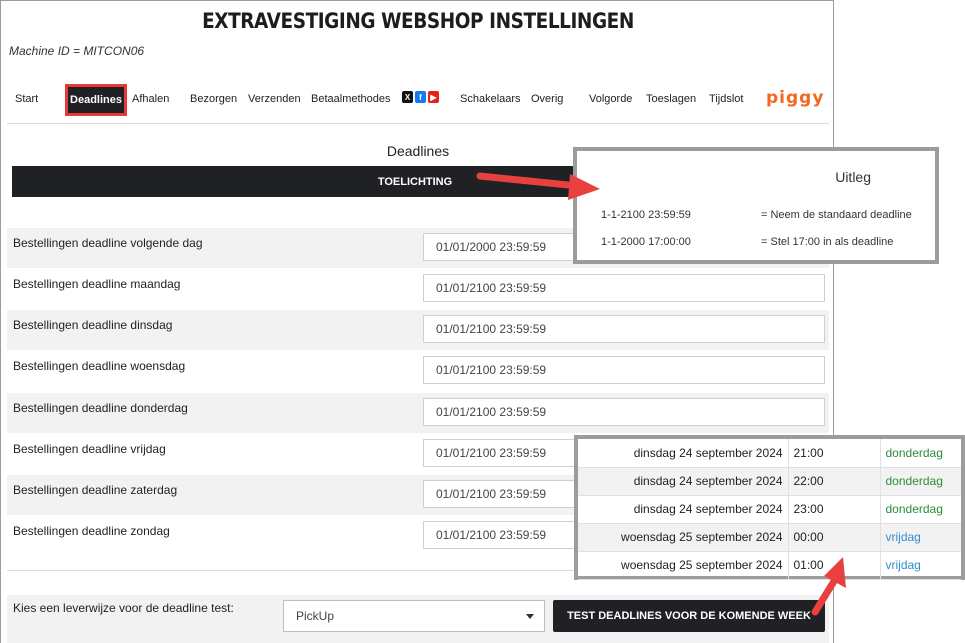  What do you see at coordinates (624, 329) in the screenshot?
I see `deadline-input-dinsdag` at bounding box center [624, 329].